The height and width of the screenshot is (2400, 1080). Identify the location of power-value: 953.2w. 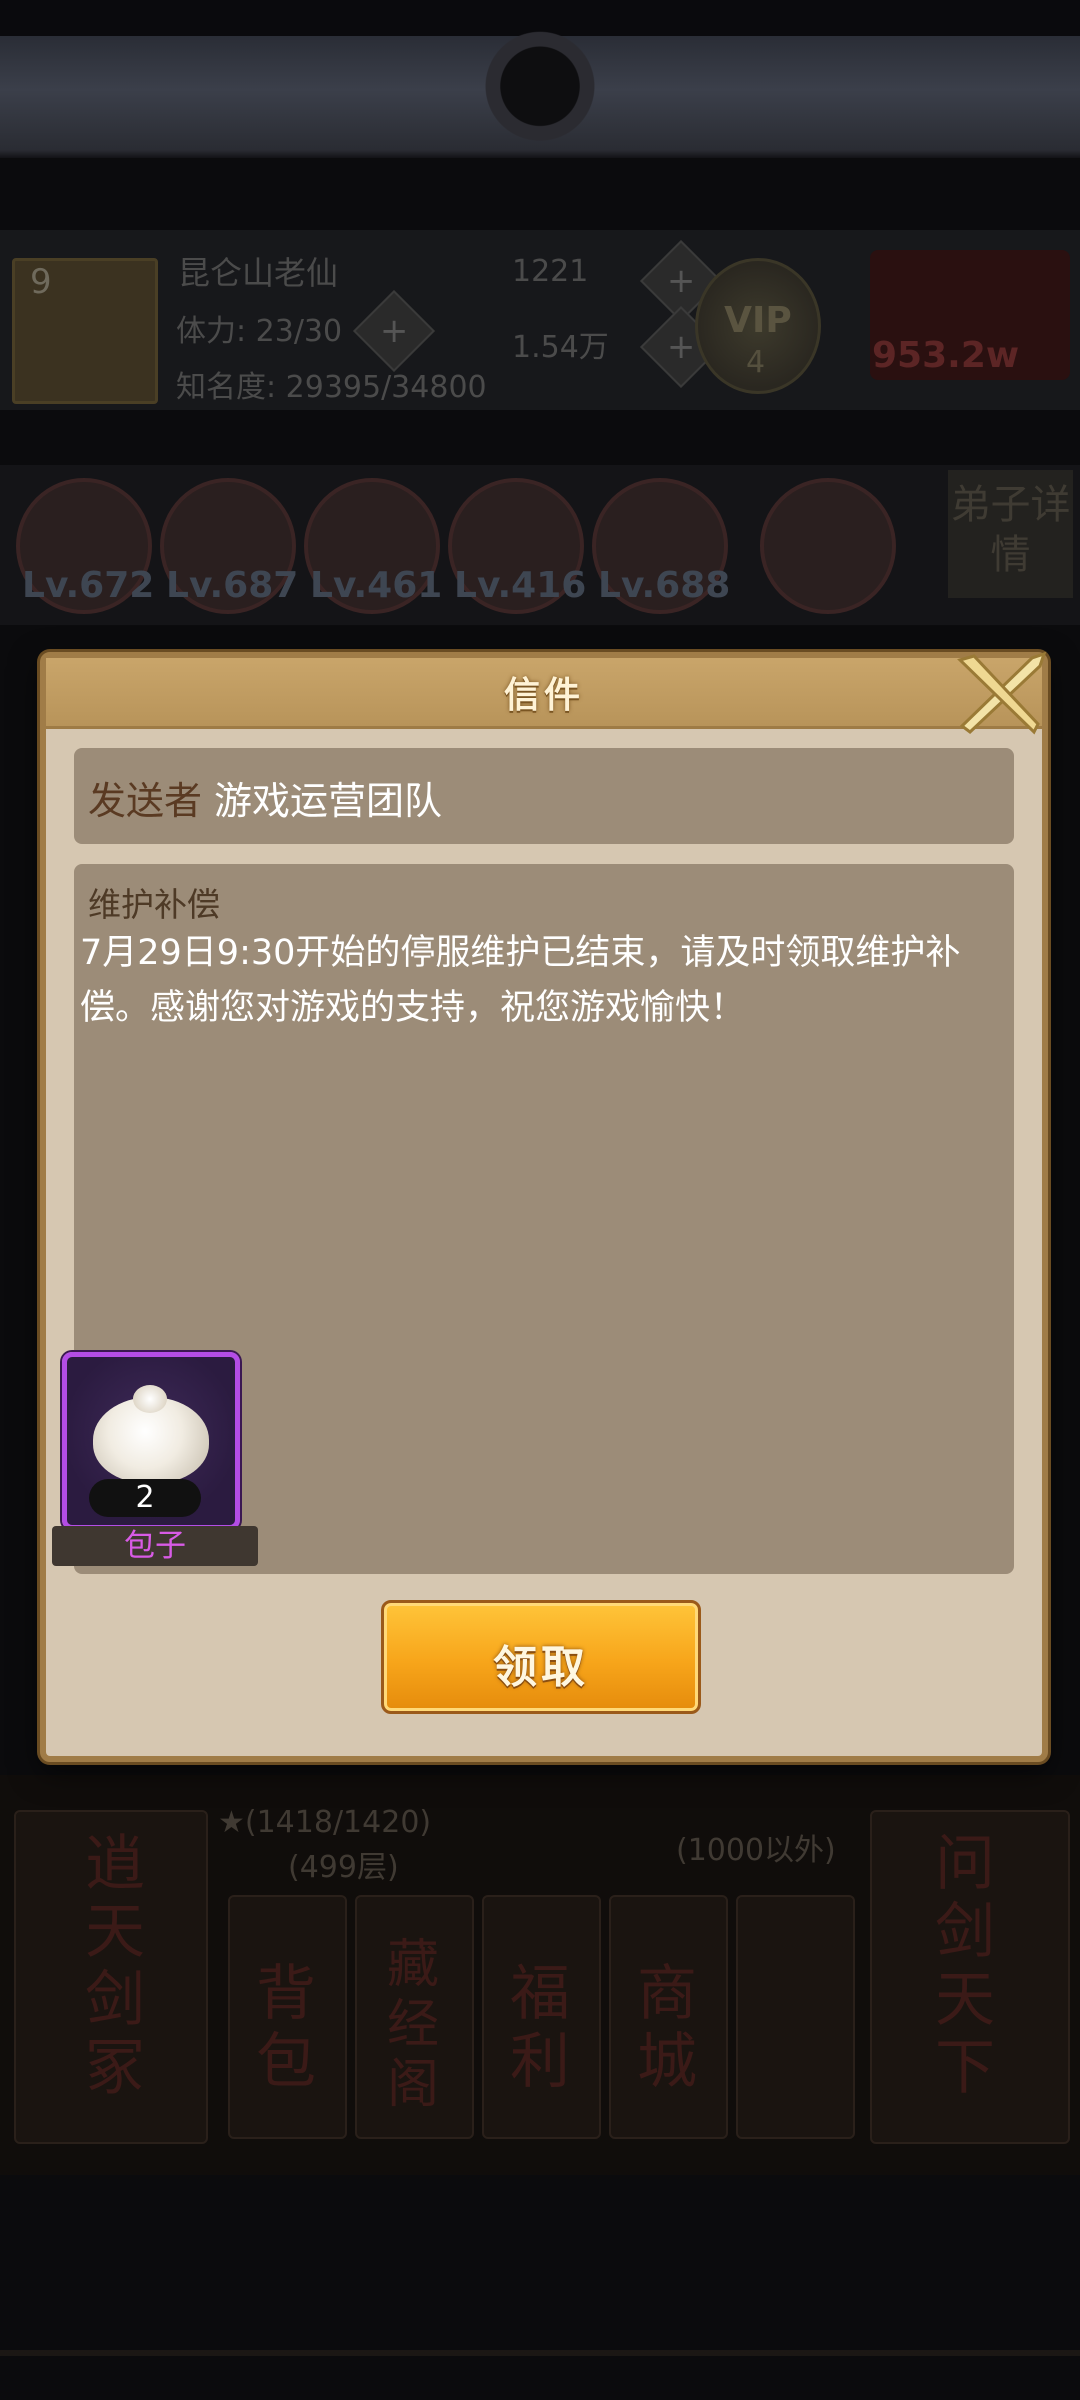
(946, 355).